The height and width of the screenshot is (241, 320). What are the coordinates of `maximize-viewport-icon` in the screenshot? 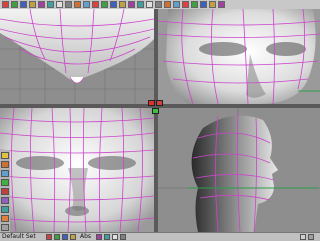 It's located at (151, 103).